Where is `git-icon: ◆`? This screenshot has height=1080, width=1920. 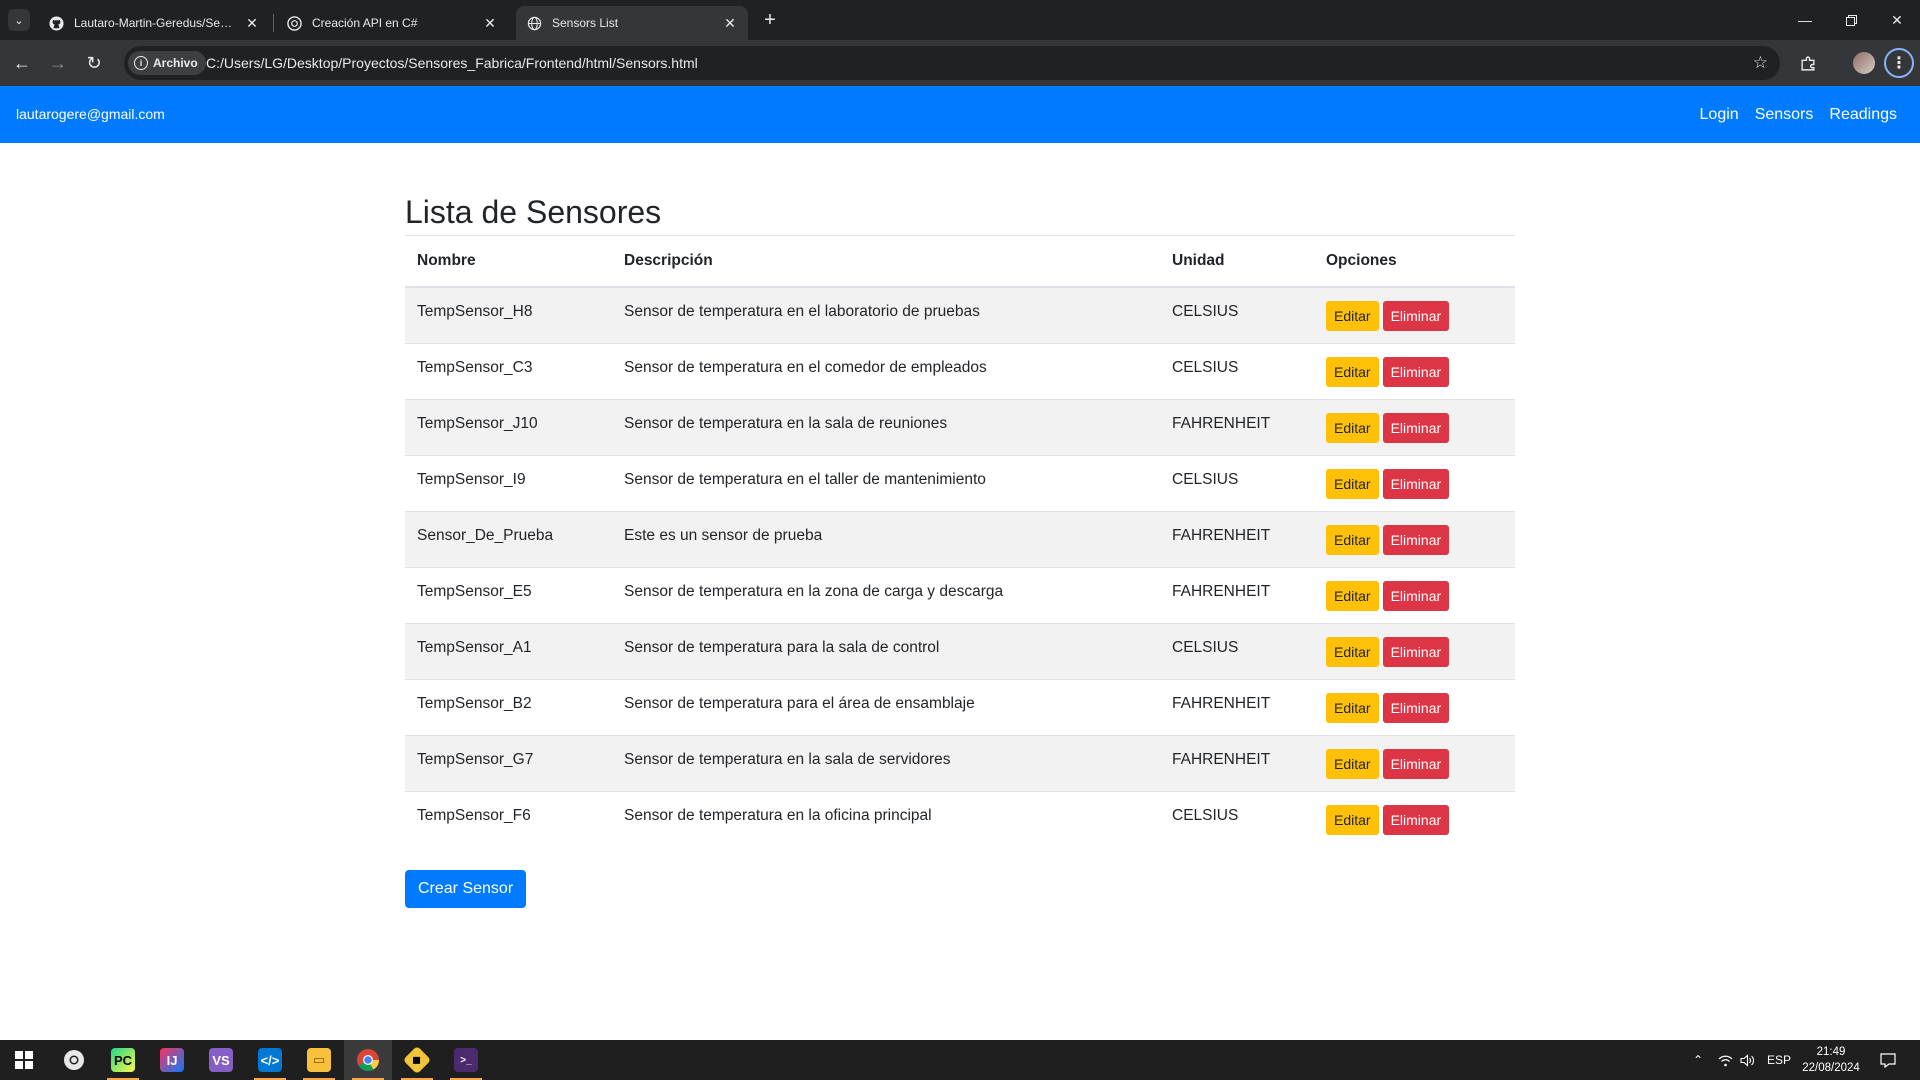 git-icon: ◆ is located at coordinates (417, 1060).